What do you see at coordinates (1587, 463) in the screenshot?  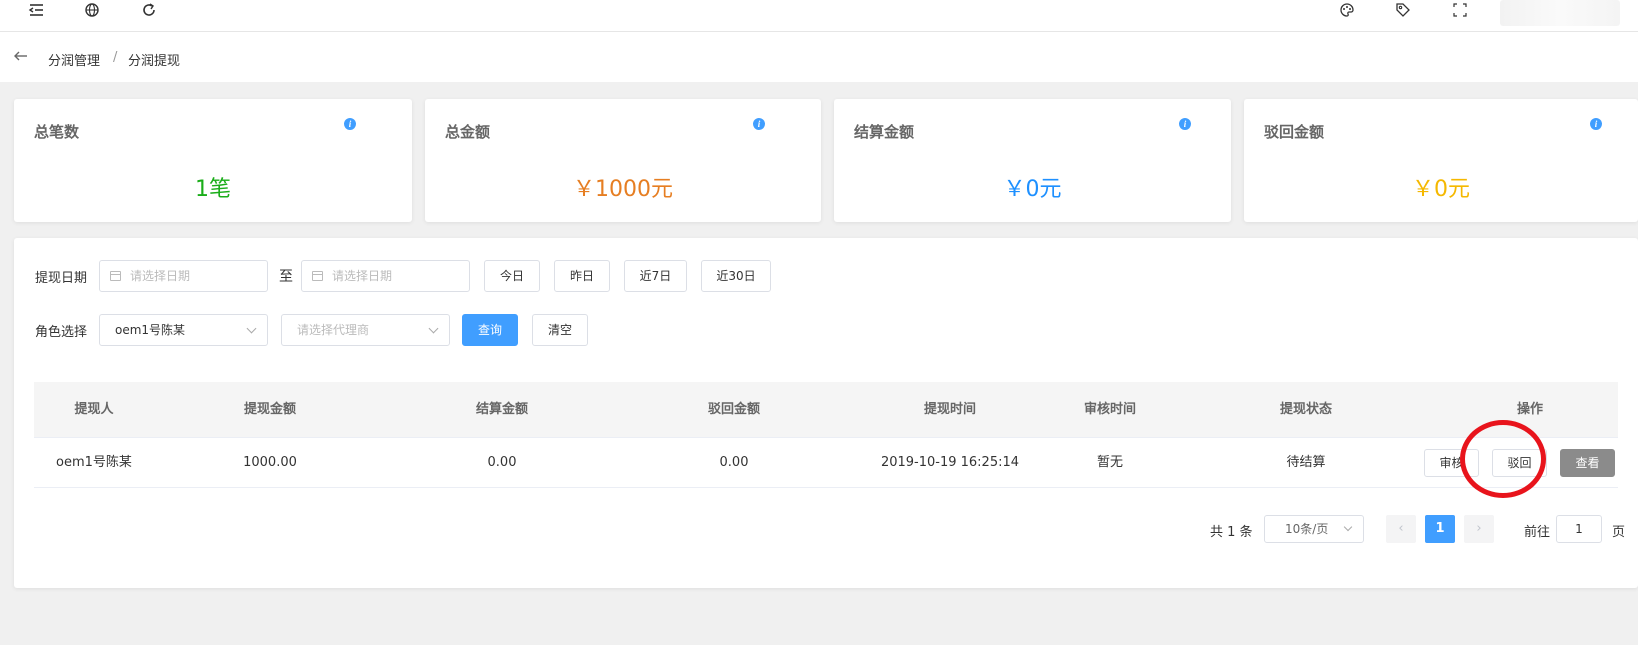 I see `view-button: 查看` at bounding box center [1587, 463].